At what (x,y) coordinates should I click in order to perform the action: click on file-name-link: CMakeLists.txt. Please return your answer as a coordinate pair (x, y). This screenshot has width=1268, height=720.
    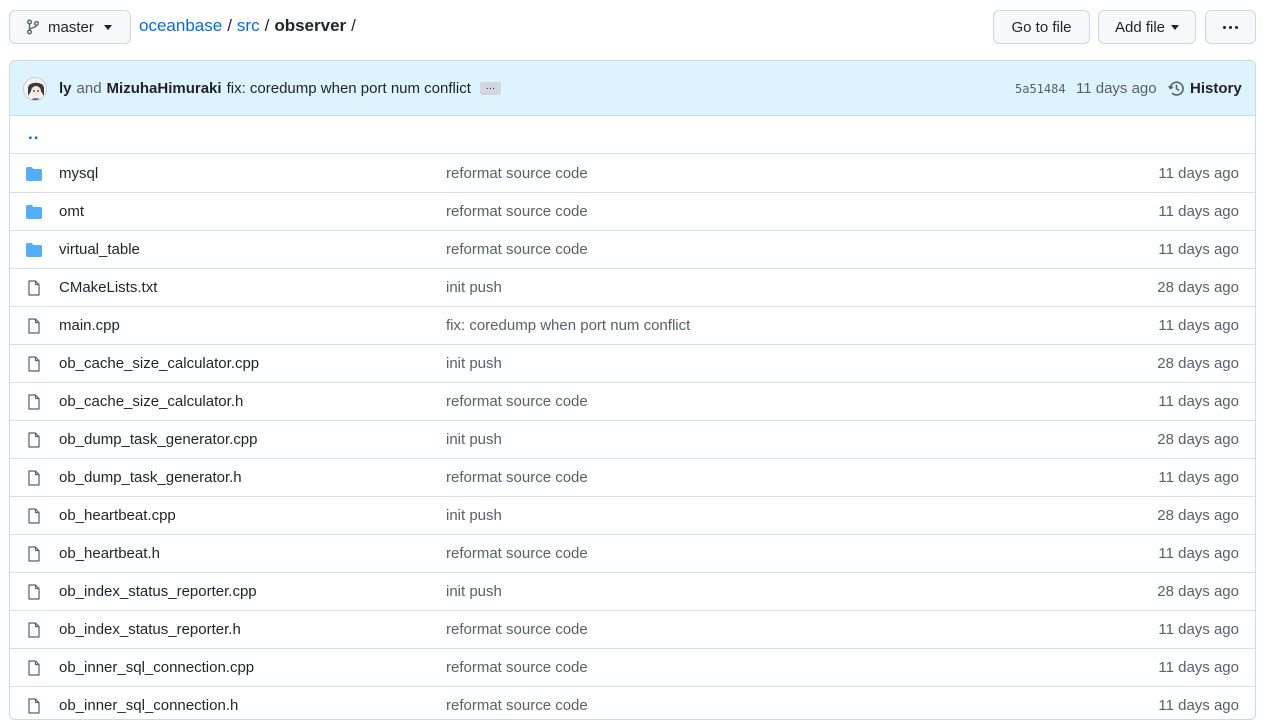
    Looking at the image, I should click on (108, 287).